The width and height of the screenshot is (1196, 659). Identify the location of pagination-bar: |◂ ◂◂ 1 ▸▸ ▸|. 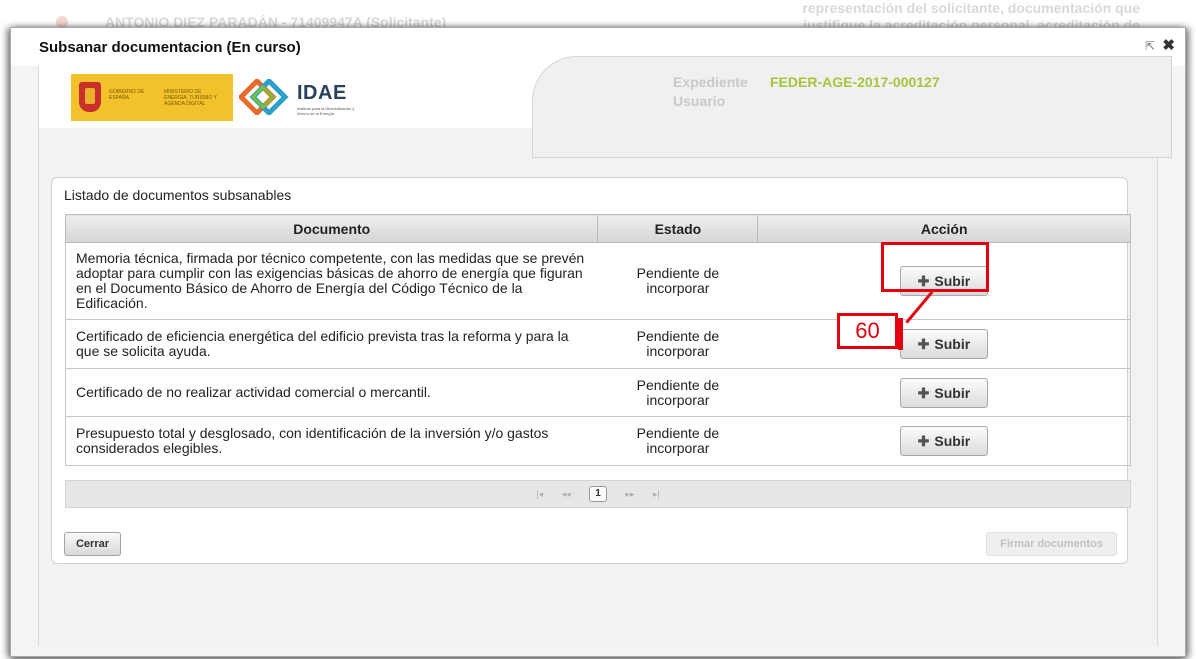
(598, 494).